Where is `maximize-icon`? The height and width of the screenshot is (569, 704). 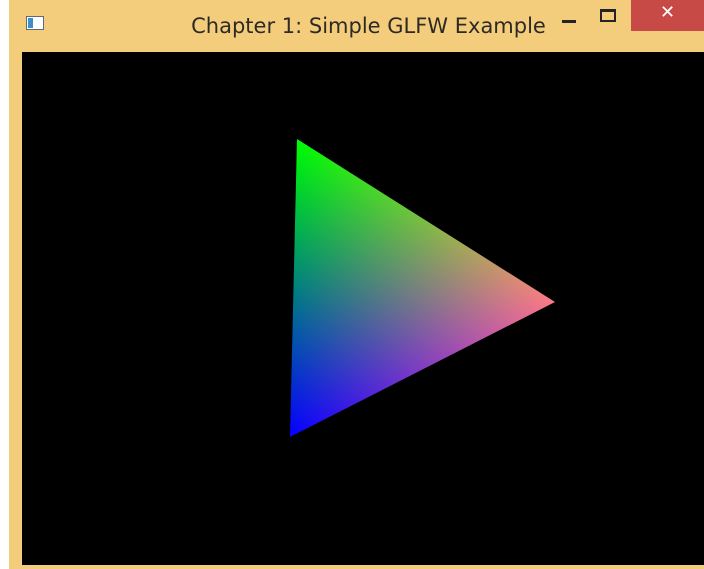 maximize-icon is located at coordinates (608, 15).